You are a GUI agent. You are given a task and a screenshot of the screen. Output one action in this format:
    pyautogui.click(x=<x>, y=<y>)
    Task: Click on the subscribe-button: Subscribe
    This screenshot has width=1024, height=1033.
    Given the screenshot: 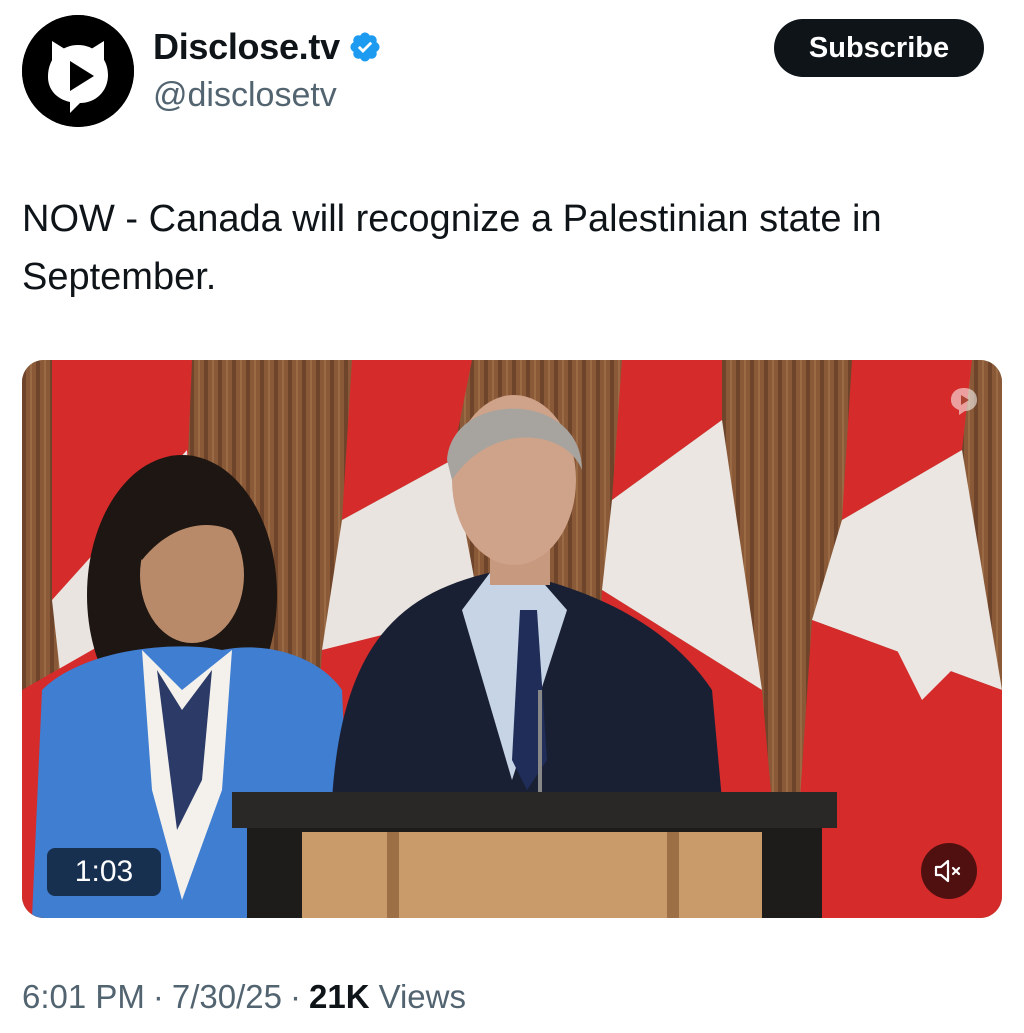 What is the action you would take?
    pyautogui.click(x=879, y=48)
    